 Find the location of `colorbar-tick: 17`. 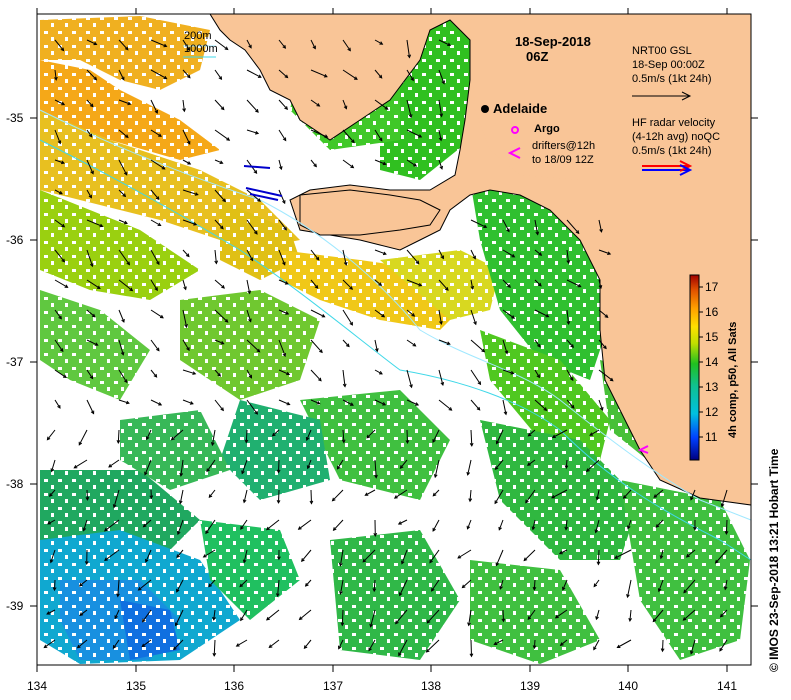

colorbar-tick: 17 is located at coordinates (712, 287).